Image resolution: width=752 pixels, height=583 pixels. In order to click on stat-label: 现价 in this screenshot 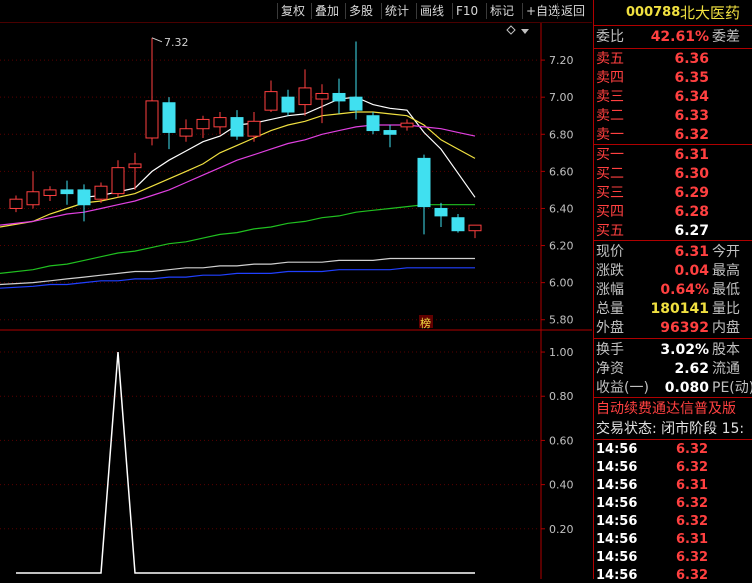, I will do `click(610, 252)`.